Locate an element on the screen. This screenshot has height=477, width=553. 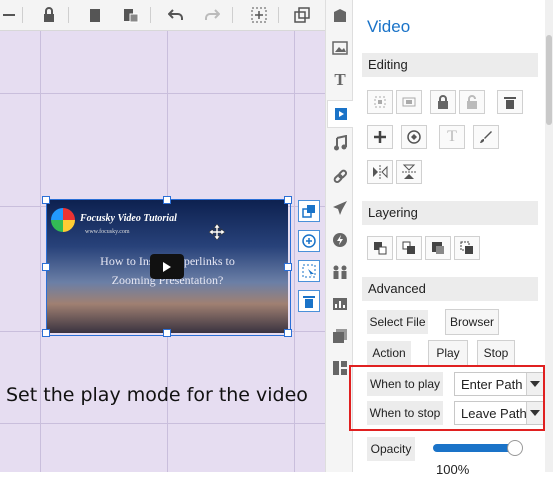
paste-icon is located at coordinates (131, 15).